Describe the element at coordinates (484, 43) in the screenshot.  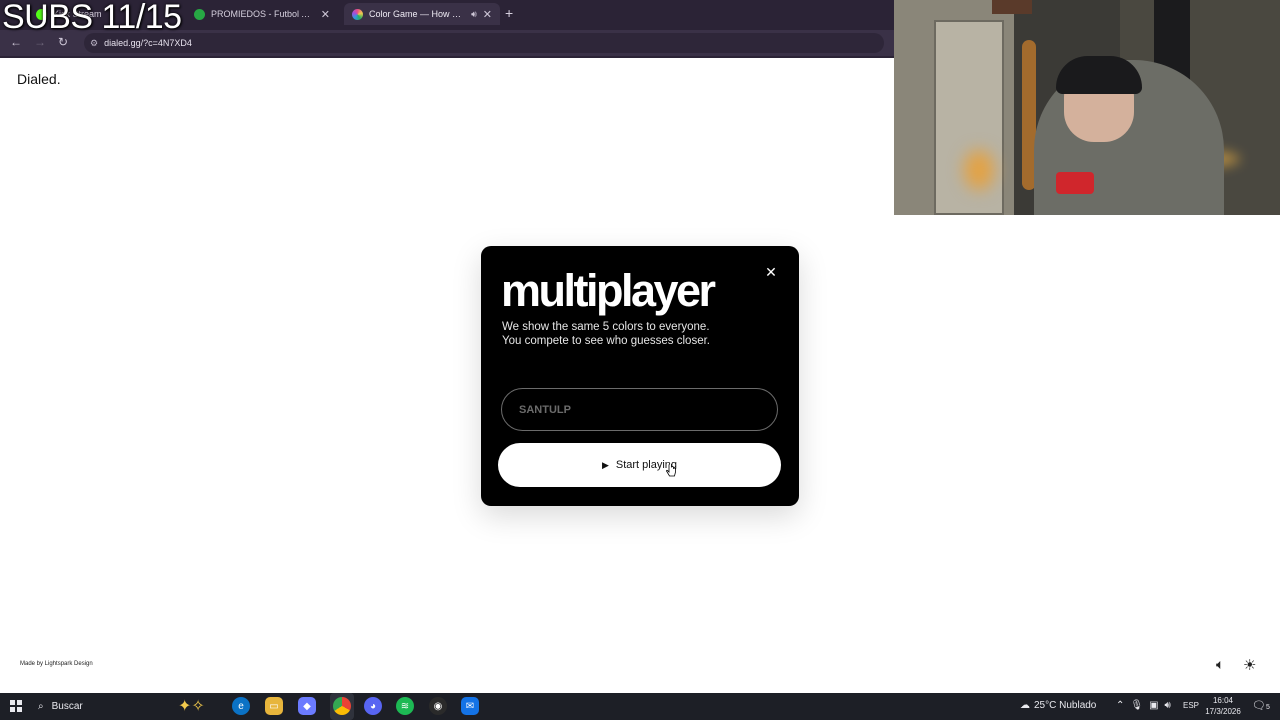
I see `address-bar: ⚙ dialed.gg/?c=4N7XD4` at that location.